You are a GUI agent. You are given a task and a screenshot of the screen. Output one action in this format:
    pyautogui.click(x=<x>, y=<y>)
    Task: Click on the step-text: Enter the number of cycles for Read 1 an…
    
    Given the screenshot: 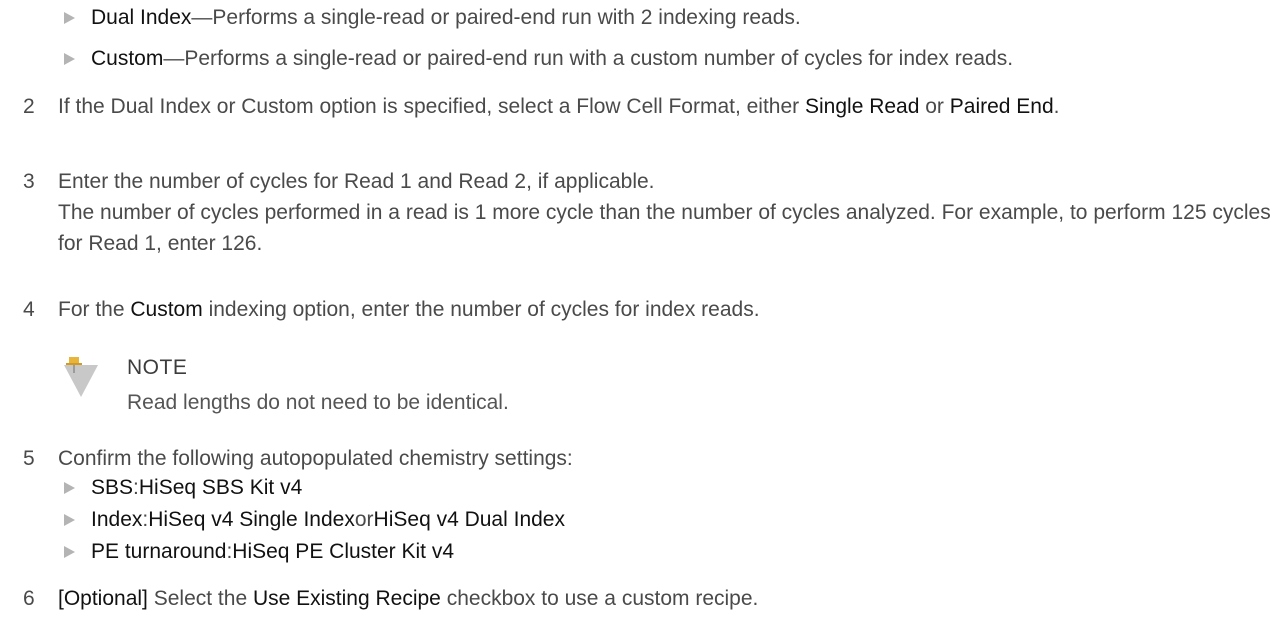 What is the action you would take?
    pyautogui.click(x=664, y=212)
    